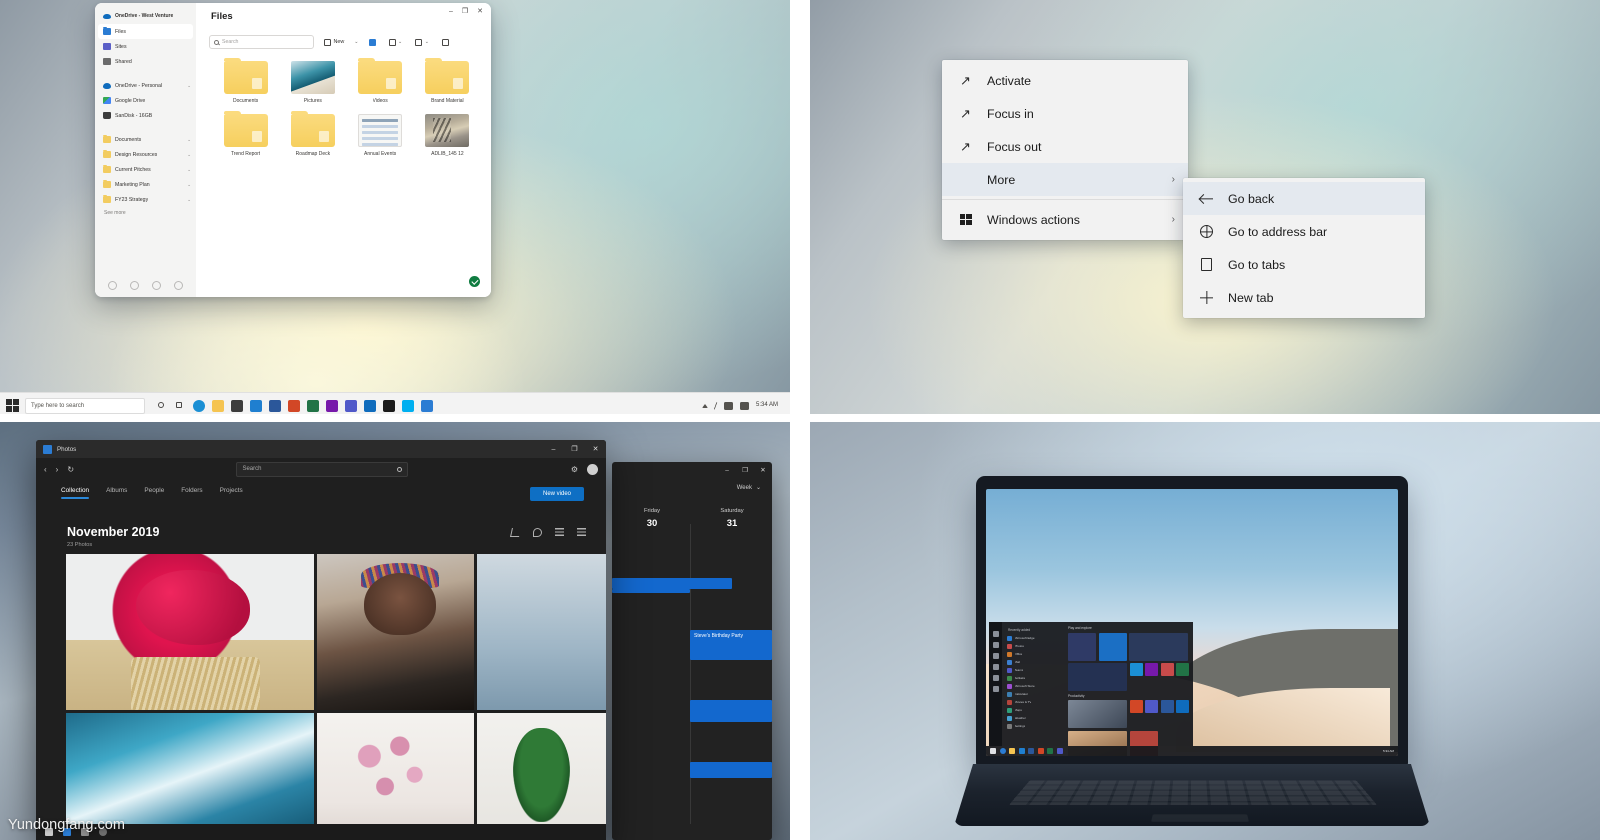 The height and width of the screenshot is (840, 1600). What do you see at coordinates (1033, 710) in the screenshot?
I see `start-app-item: Maps` at bounding box center [1033, 710].